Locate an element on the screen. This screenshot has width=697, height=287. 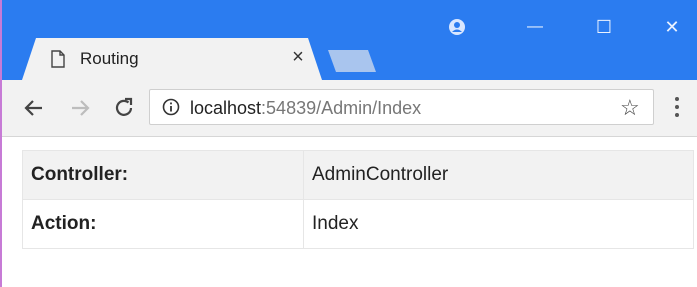
menu-dots-icon is located at coordinates (677, 108).